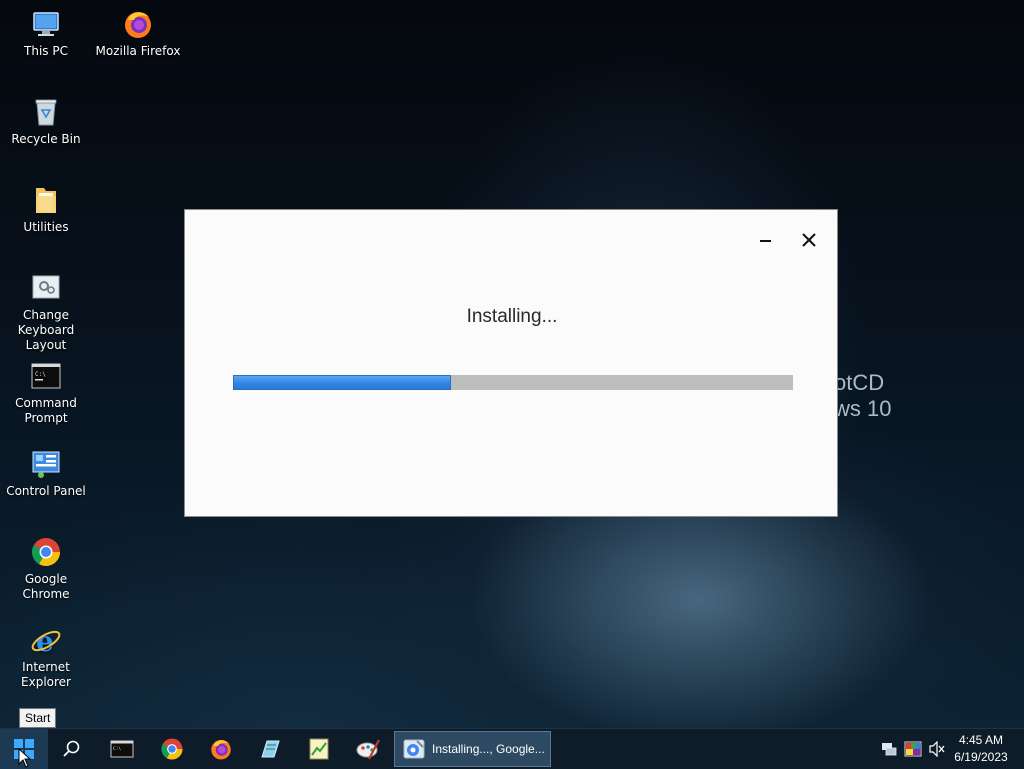 The height and width of the screenshot is (769, 1024). I want to click on close-icon, so click(809, 240).